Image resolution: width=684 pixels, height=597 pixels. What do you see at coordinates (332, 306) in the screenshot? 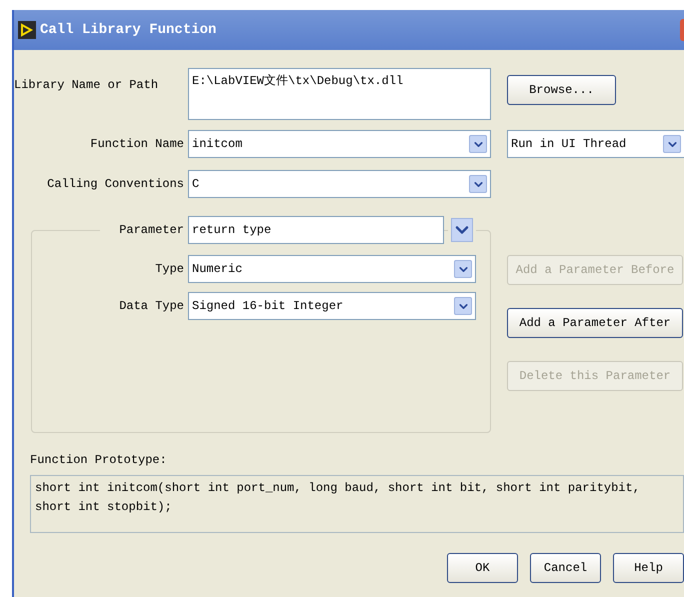
I see `data-type-dropdown: Signed 16-bit Integer` at bounding box center [332, 306].